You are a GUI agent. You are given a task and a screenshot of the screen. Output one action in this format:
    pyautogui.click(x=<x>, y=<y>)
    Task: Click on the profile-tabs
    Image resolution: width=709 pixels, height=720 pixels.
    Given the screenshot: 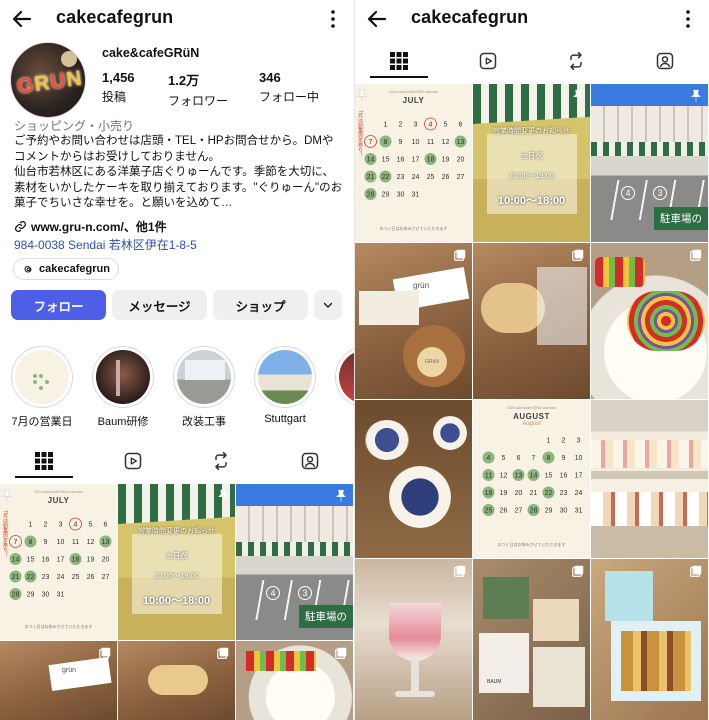 What is the action you would take?
    pyautogui.click(x=177, y=461)
    